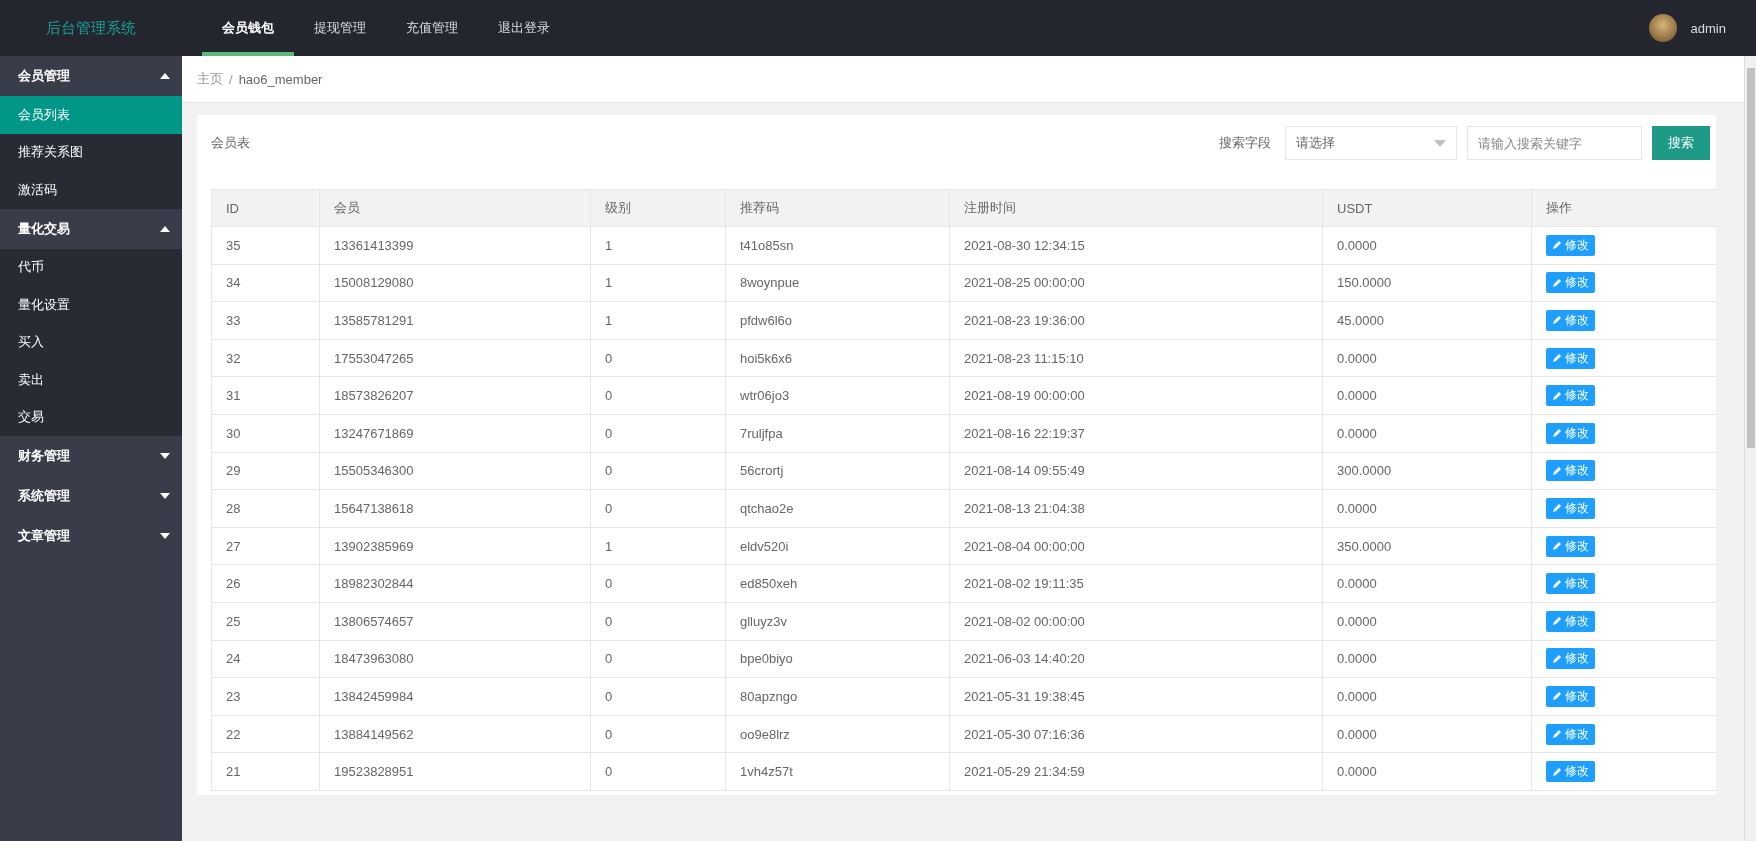 The image size is (1756, 841). Describe the element at coordinates (1136, 734) in the screenshot. I see `table-cell: 2021-05-30 07:16:36` at that location.